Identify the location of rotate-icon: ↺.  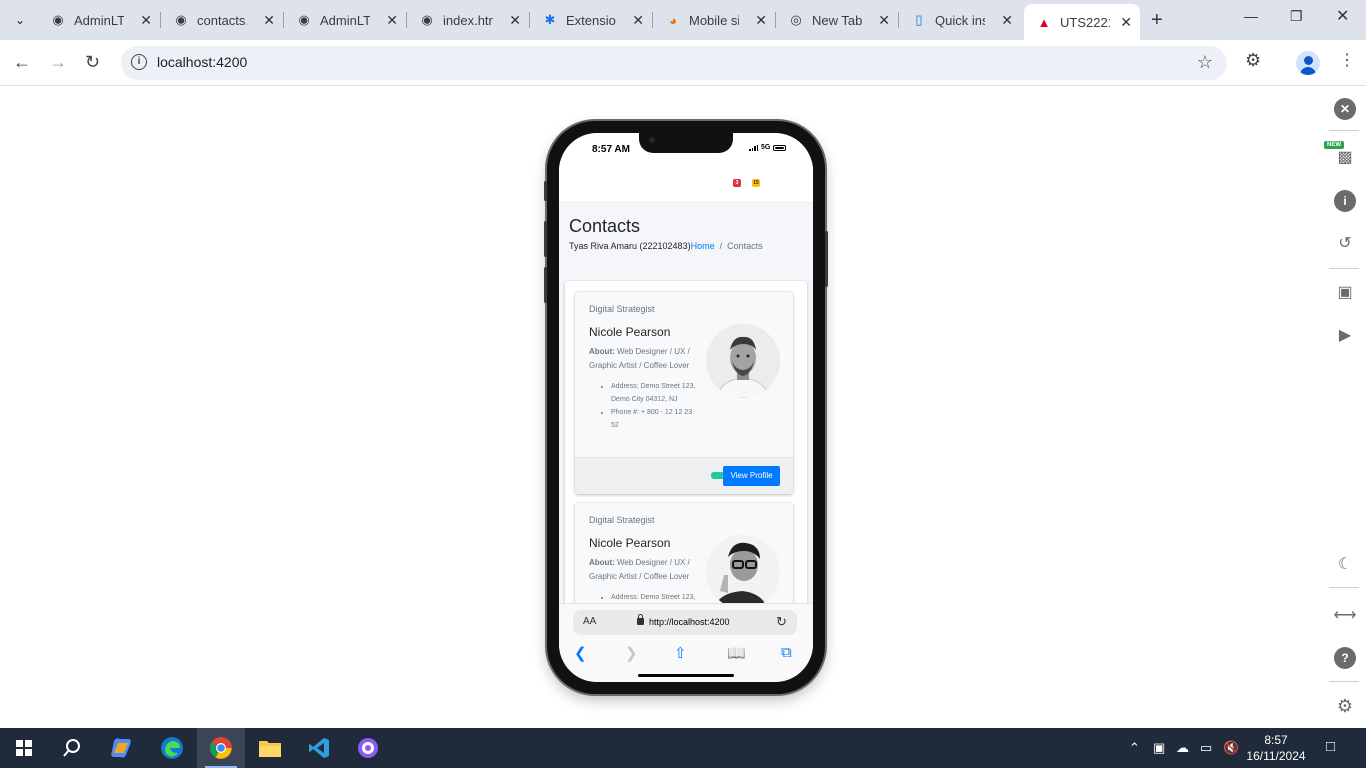
(1345, 243).